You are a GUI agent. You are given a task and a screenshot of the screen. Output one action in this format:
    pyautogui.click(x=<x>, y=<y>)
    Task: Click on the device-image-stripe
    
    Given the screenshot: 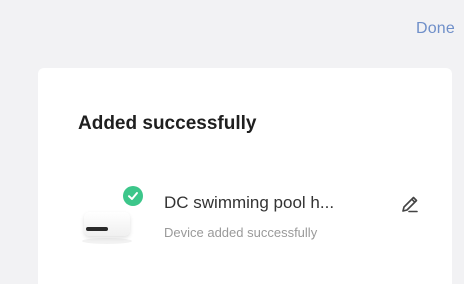 What is the action you would take?
    pyautogui.click(x=97, y=229)
    